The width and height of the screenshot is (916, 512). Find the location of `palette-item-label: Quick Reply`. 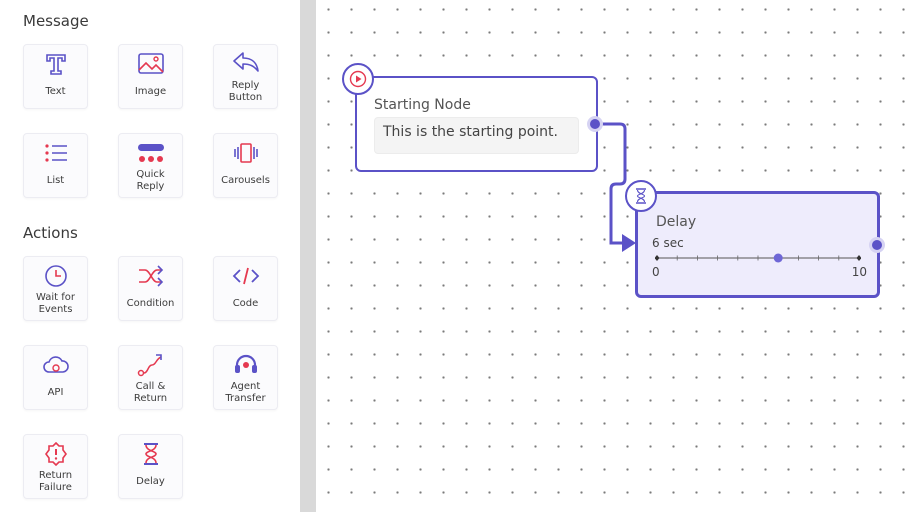

palette-item-label: Quick Reply is located at coordinates (150, 180).